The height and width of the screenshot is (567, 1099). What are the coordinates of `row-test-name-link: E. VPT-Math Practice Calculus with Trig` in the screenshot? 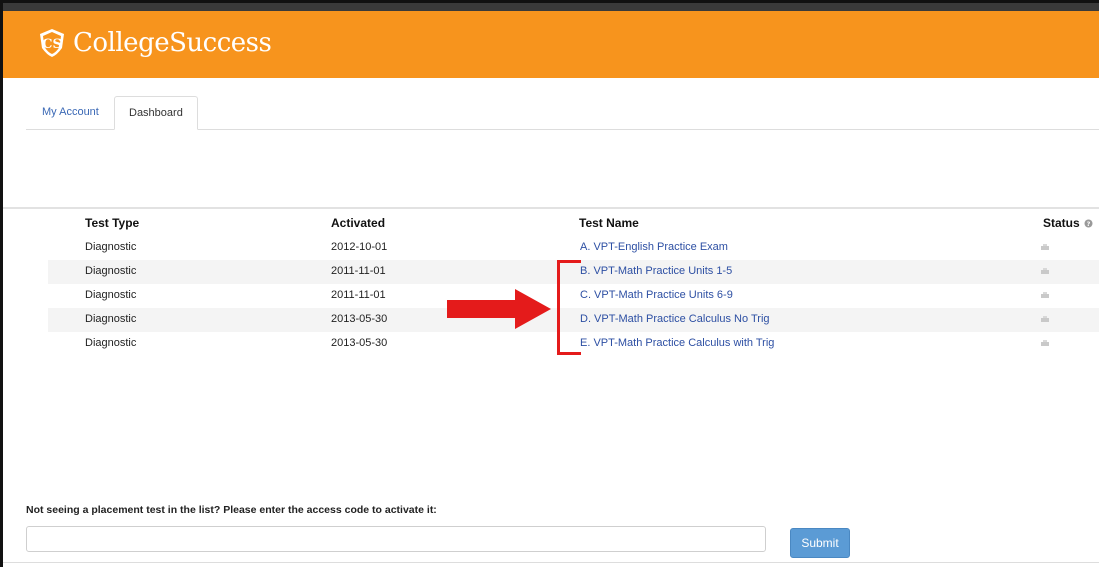 It's located at (677, 343).